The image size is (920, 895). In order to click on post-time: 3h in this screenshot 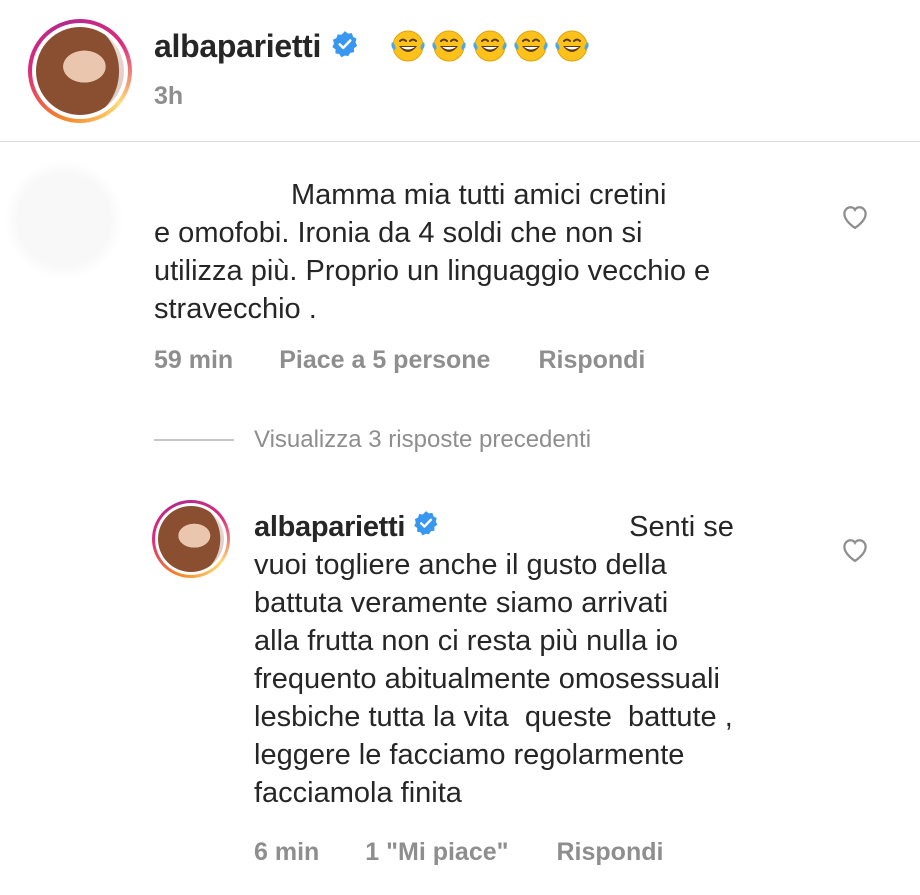, I will do `click(169, 96)`.